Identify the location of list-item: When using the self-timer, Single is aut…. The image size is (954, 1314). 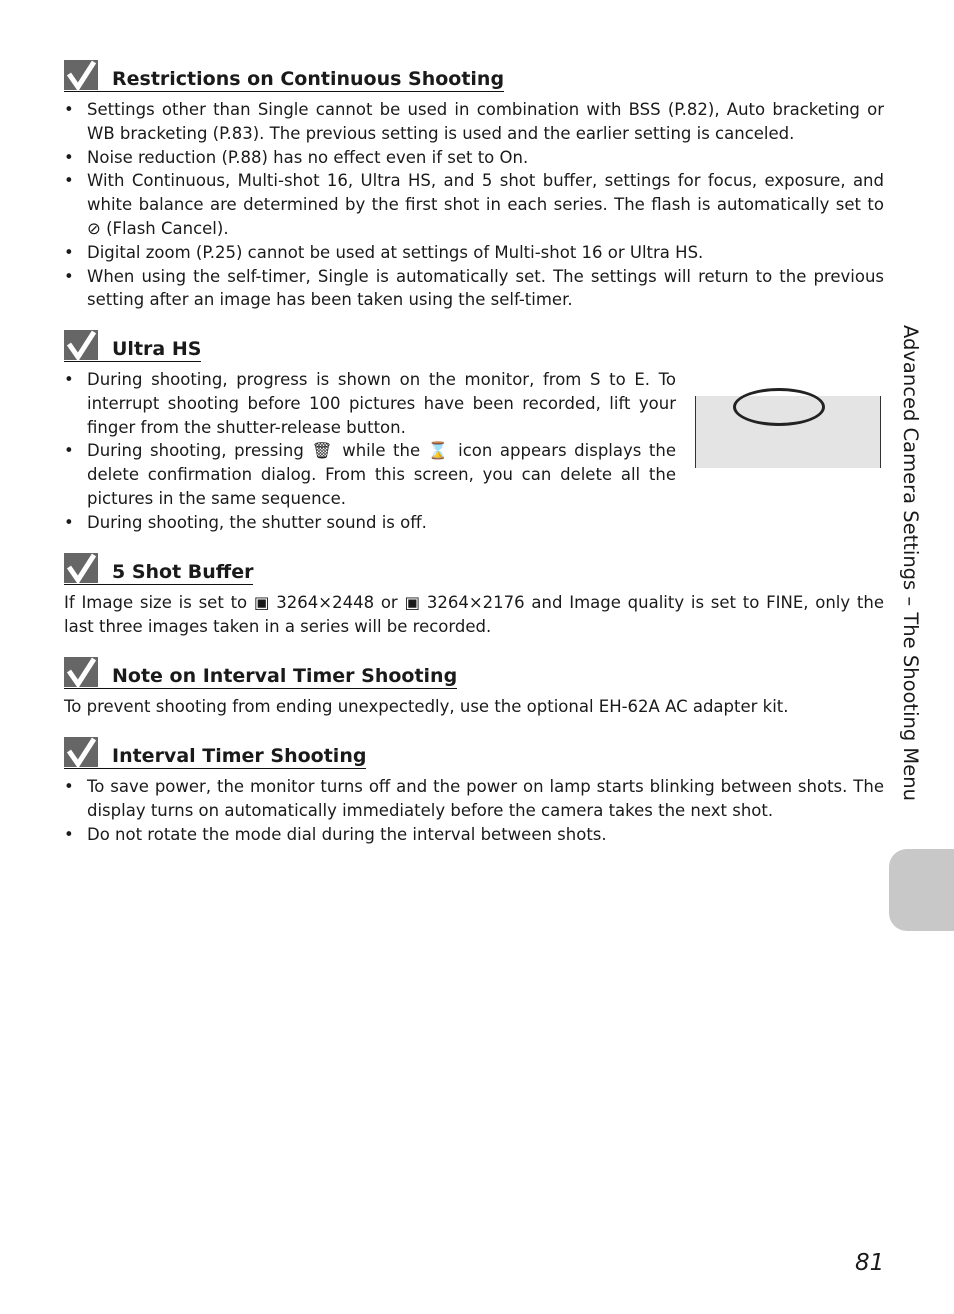
(474, 289).